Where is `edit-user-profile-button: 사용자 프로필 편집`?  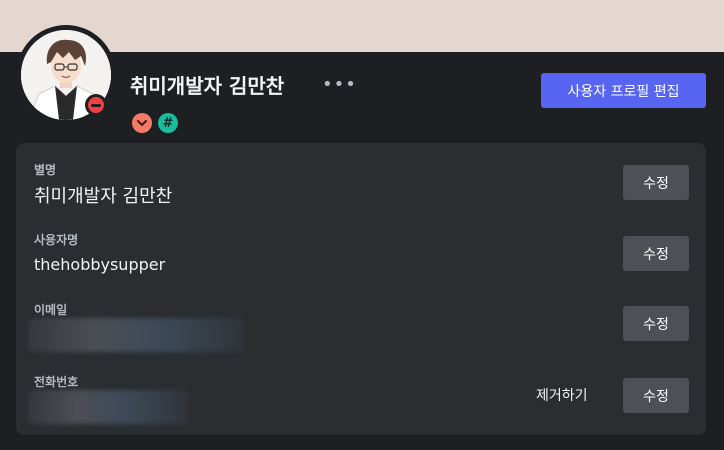
edit-user-profile-button: 사용자 프로필 편집 is located at coordinates (623, 90).